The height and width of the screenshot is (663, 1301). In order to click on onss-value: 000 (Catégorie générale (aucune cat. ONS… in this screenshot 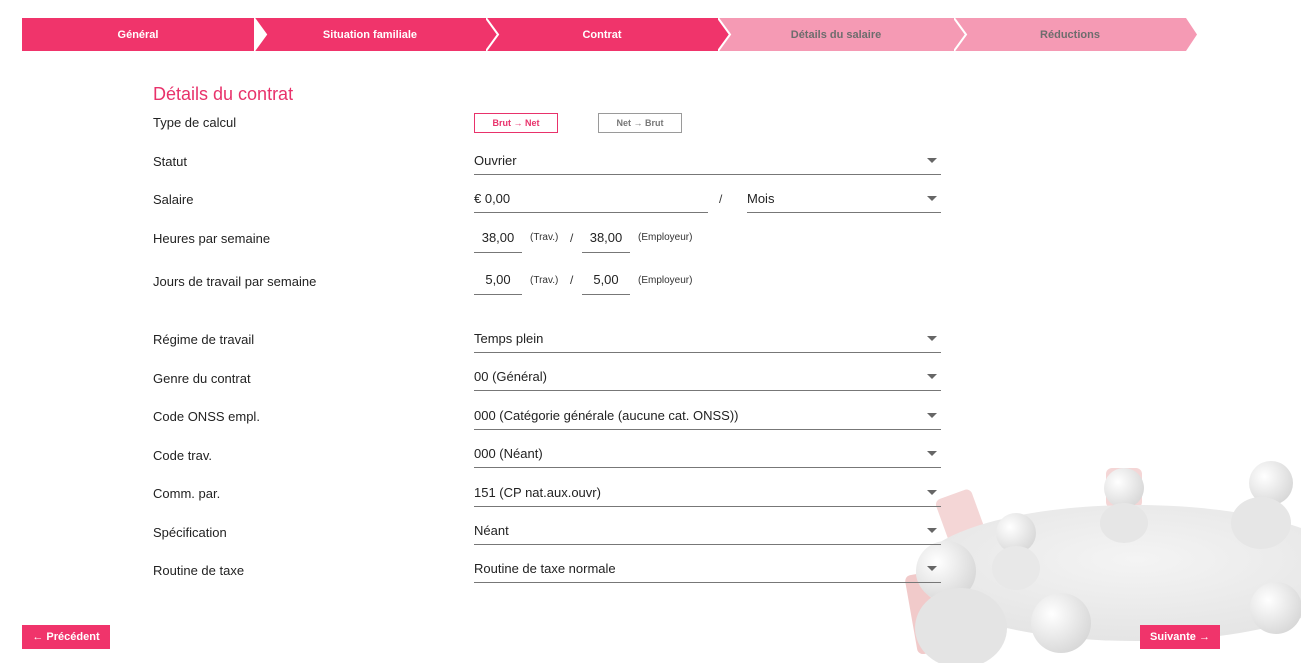, I will do `click(606, 415)`.